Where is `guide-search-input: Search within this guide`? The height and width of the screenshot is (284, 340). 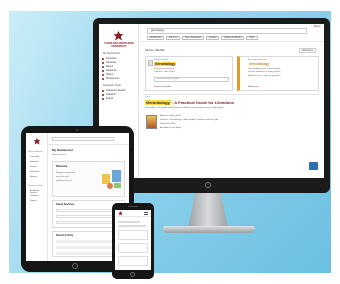
guide-search-input: Search within this guide is located at coordinates (191, 79).